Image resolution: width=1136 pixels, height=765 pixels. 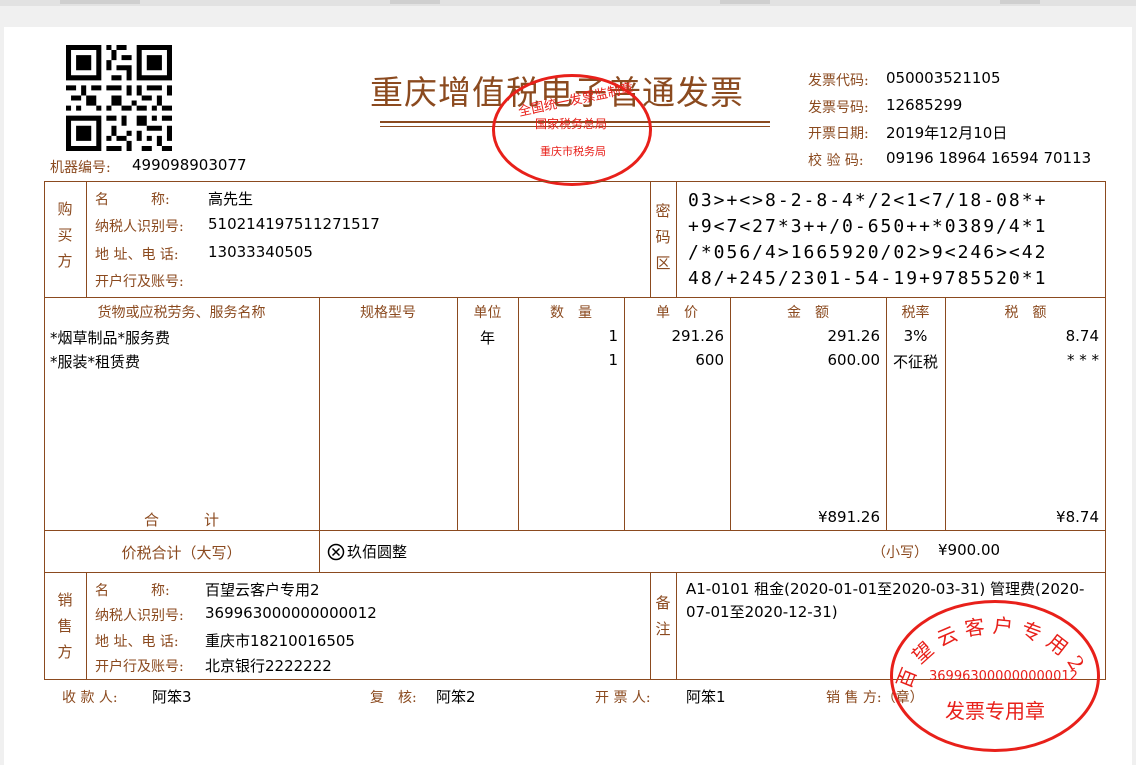 I want to click on invoice-code-label: 发票代码:, so click(x=838, y=81).